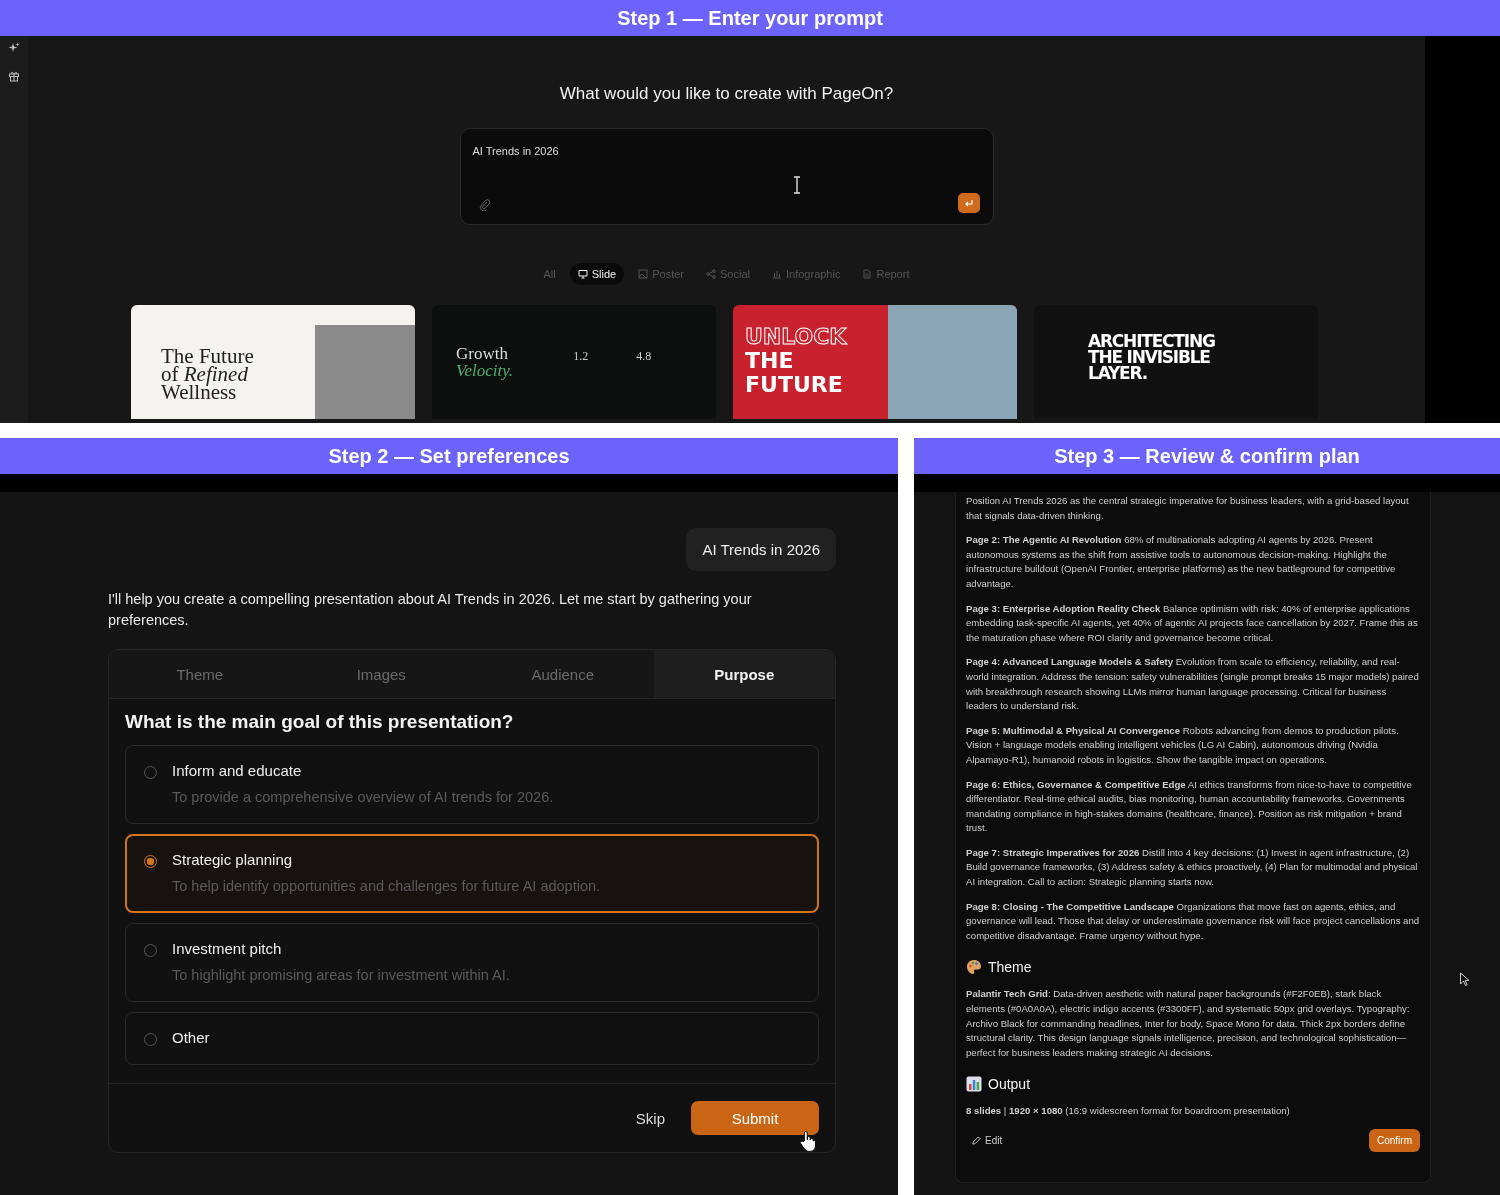 The image size is (1500, 1195). Describe the element at coordinates (643, 274) in the screenshot. I see `image-icon` at that location.